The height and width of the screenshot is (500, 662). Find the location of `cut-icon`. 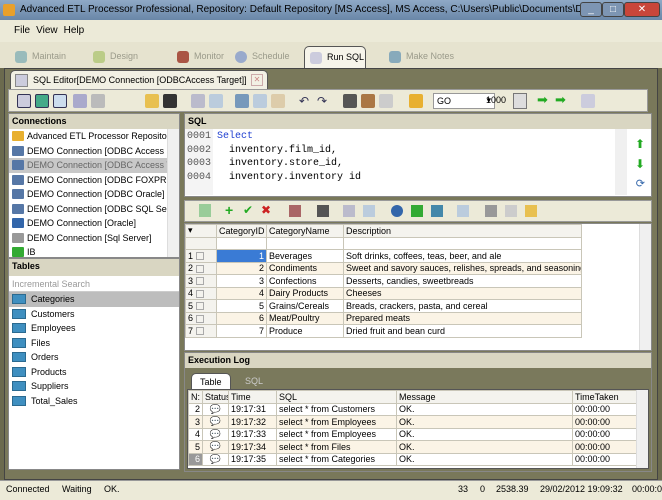

cut-icon is located at coordinates (242, 101).